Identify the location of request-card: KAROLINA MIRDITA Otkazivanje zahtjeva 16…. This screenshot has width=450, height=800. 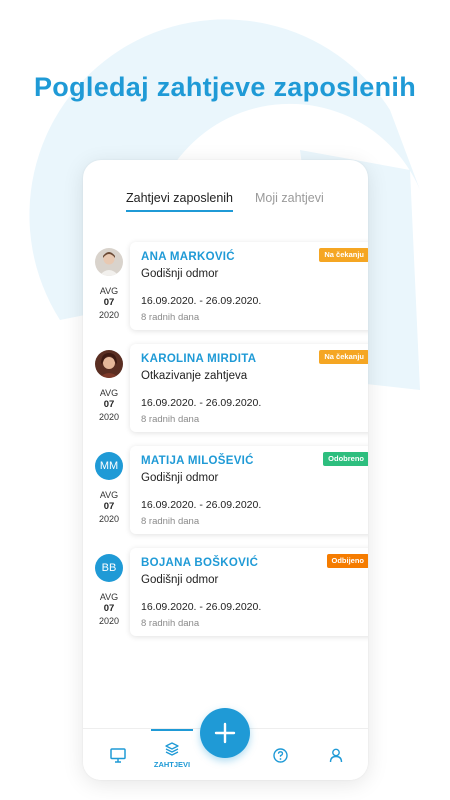
(249, 388).